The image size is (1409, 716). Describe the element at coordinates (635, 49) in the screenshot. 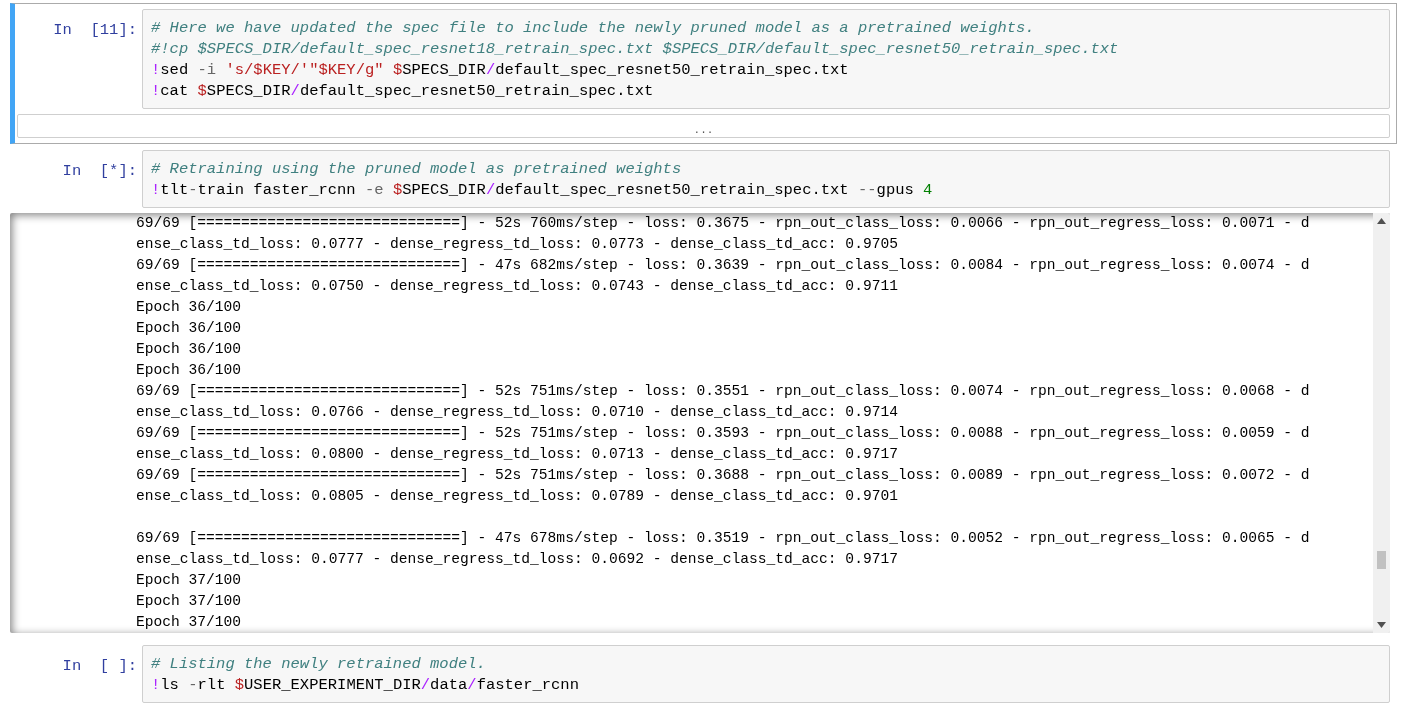

I see `code-line: #!cp $SPECS_DIR/default_spec_resnet18_retrain_spec.txt $SPECS_DIR/default_spec_resnet50_retrain_spec.txt` at that location.